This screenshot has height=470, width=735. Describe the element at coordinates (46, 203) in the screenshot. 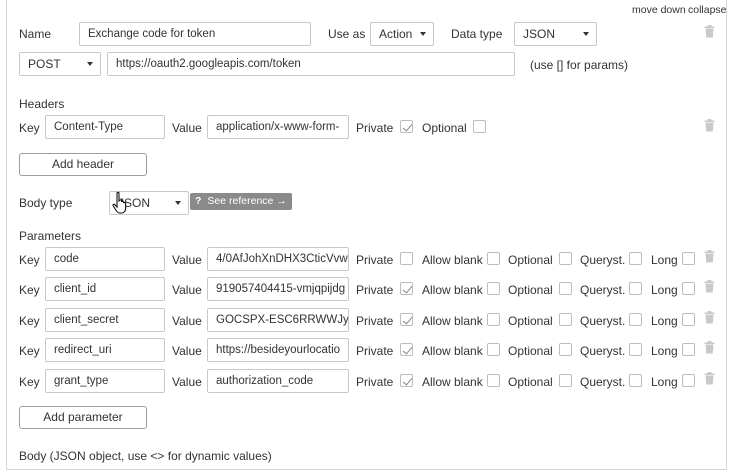

I see `body-type-label: Body type` at that location.